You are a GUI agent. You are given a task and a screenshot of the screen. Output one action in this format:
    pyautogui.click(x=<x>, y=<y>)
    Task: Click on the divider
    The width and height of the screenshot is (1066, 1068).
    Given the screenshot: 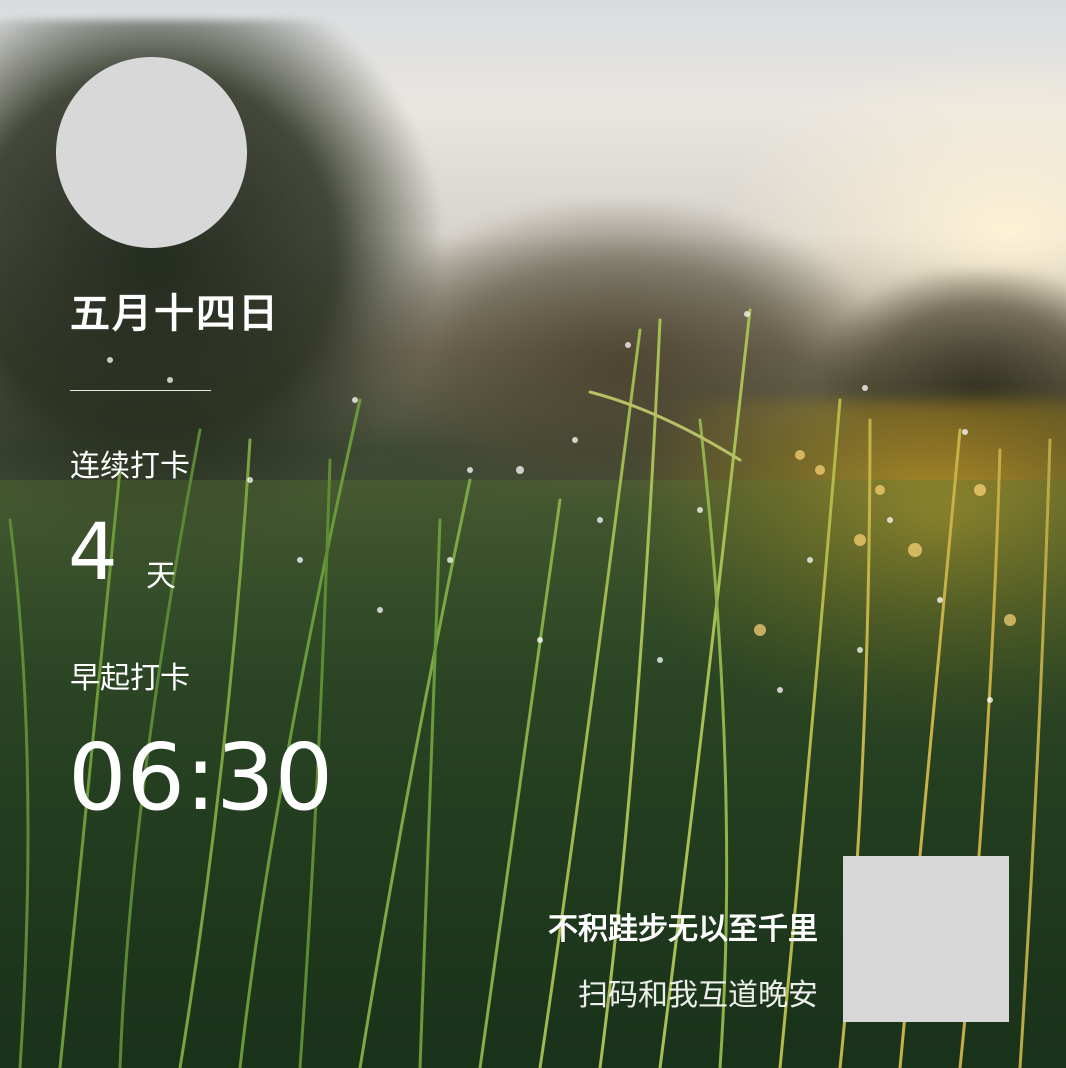 What is the action you would take?
    pyautogui.click(x=140, y=390)
    